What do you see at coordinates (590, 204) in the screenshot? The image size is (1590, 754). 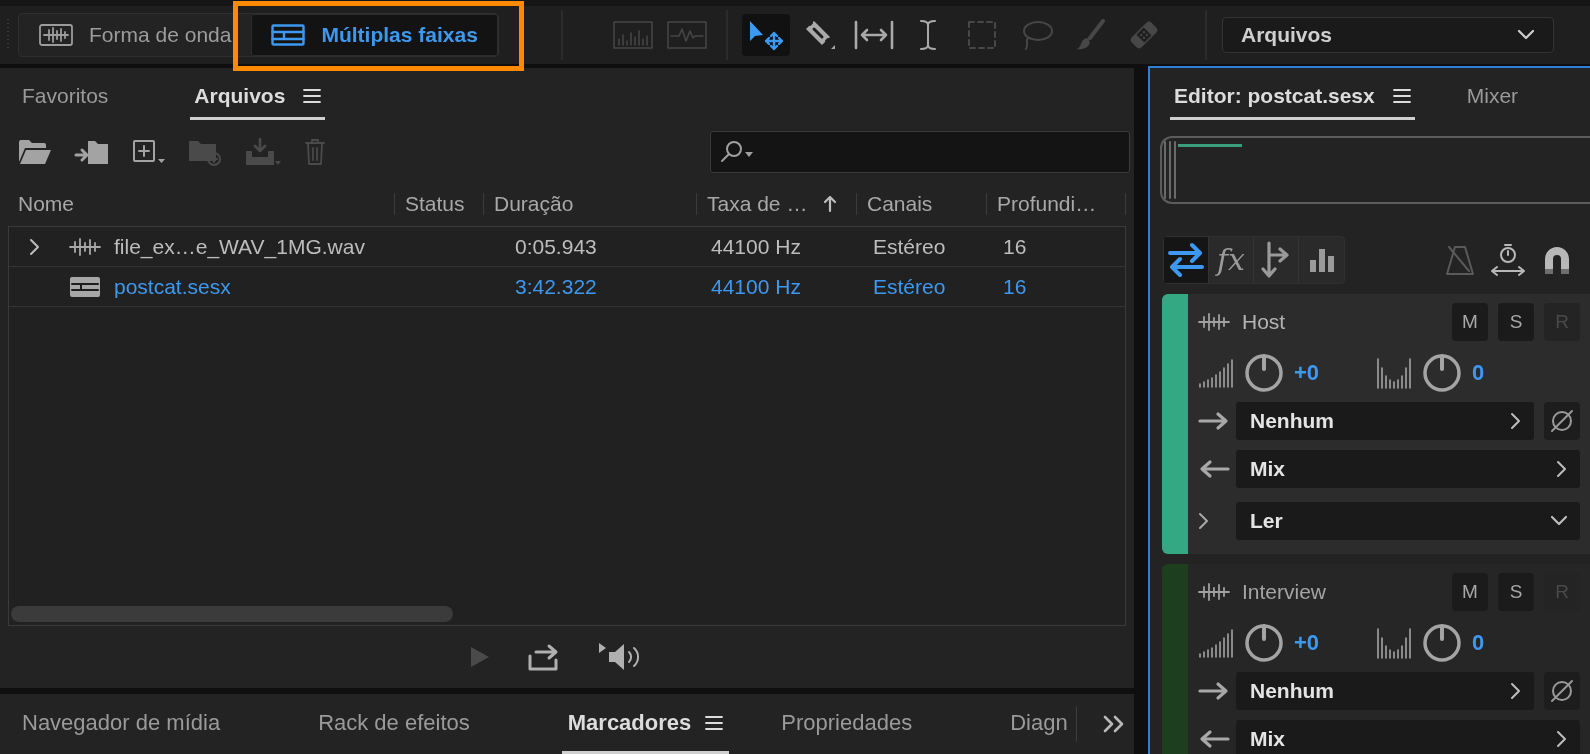 I see `column-header: Duração` at bounding box center [590, 204].